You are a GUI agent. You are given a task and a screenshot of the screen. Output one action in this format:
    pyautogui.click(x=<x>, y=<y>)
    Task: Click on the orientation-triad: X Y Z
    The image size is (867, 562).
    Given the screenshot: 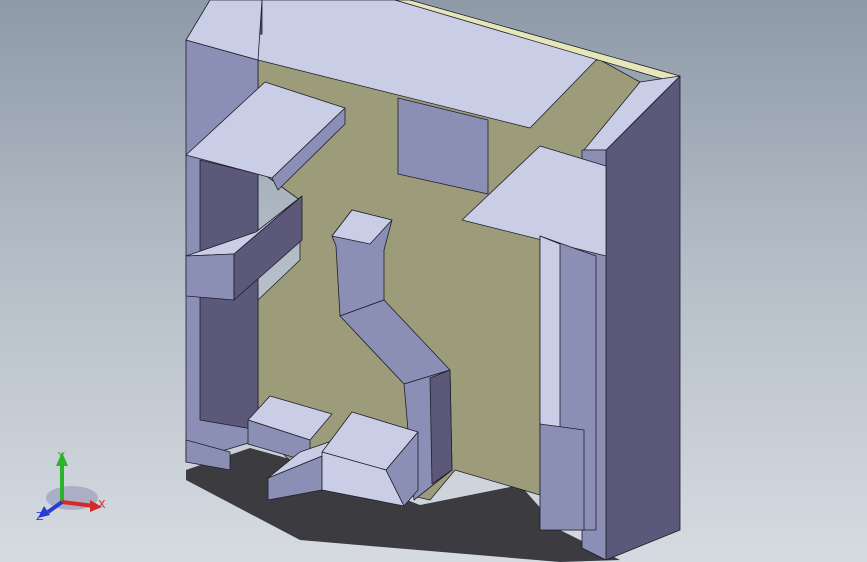 What is the action you would take?
    pyautogui.click(x=71, y=486)
    